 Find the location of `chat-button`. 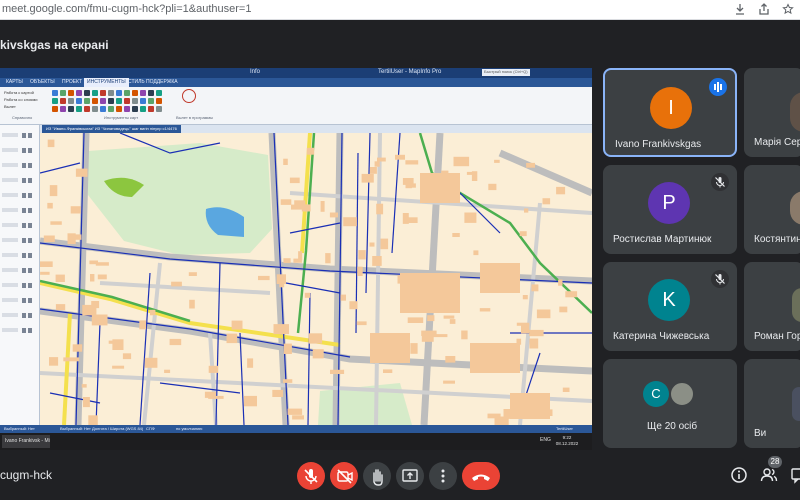

chat-button is located at coordinates (795, 475).